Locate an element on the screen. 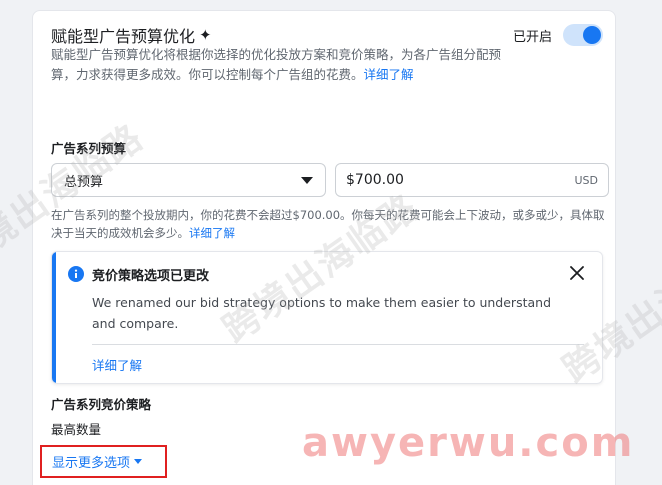 The height and width of the screenshot is (485, 662). info-icon is located at coordinates (76, 274).